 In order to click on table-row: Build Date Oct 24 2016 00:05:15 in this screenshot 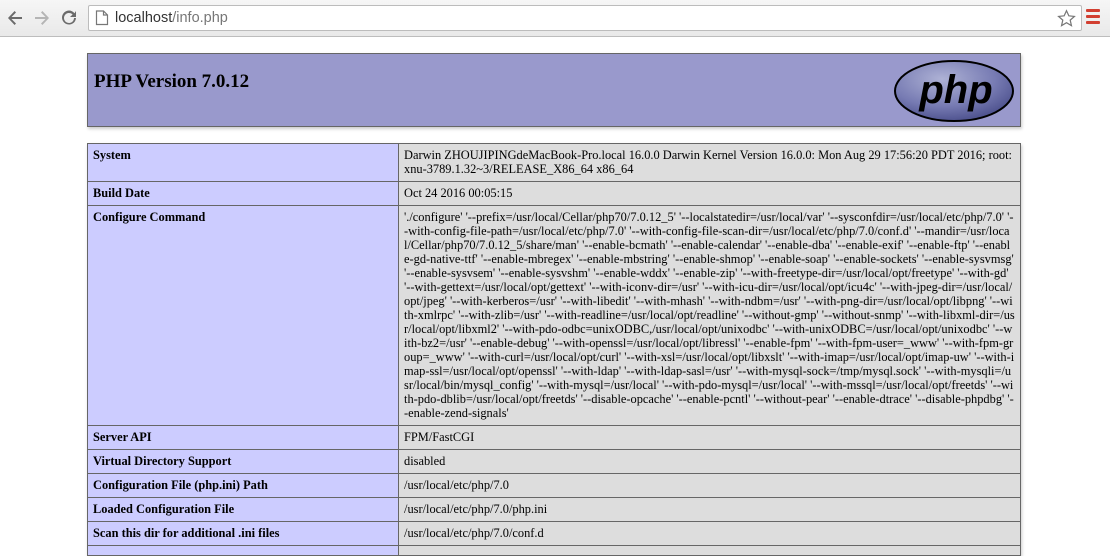, I will do `click(554, 193)`.